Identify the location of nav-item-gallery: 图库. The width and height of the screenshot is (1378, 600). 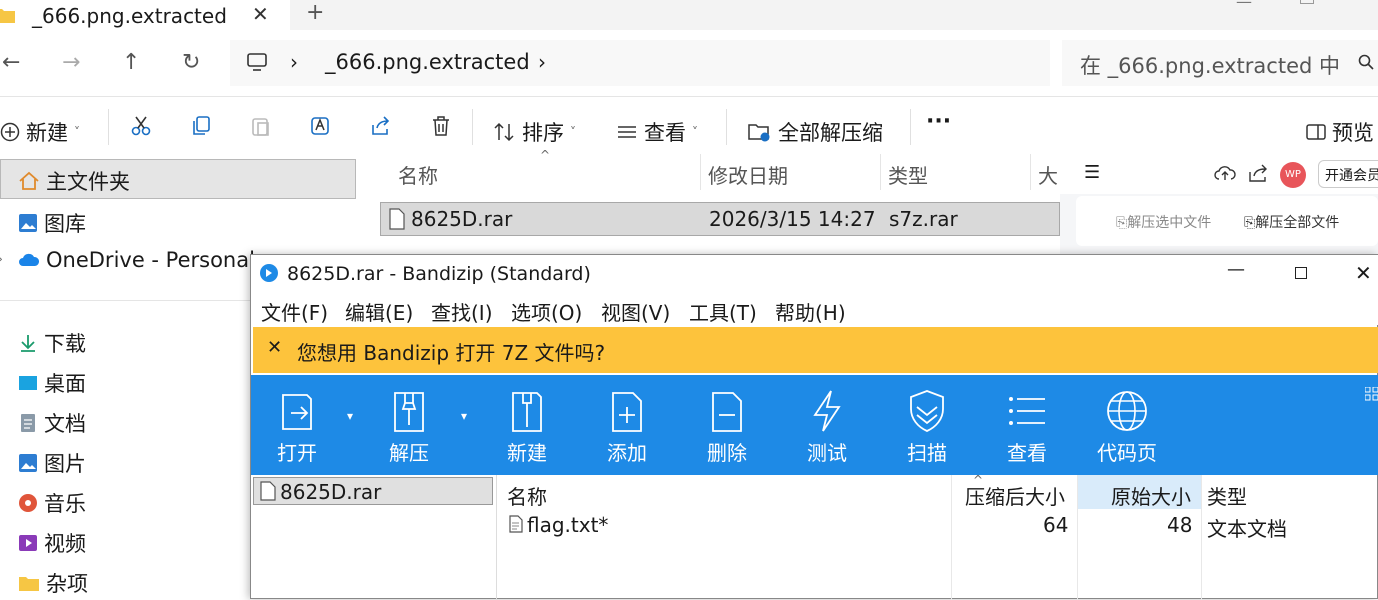
(52, 223).